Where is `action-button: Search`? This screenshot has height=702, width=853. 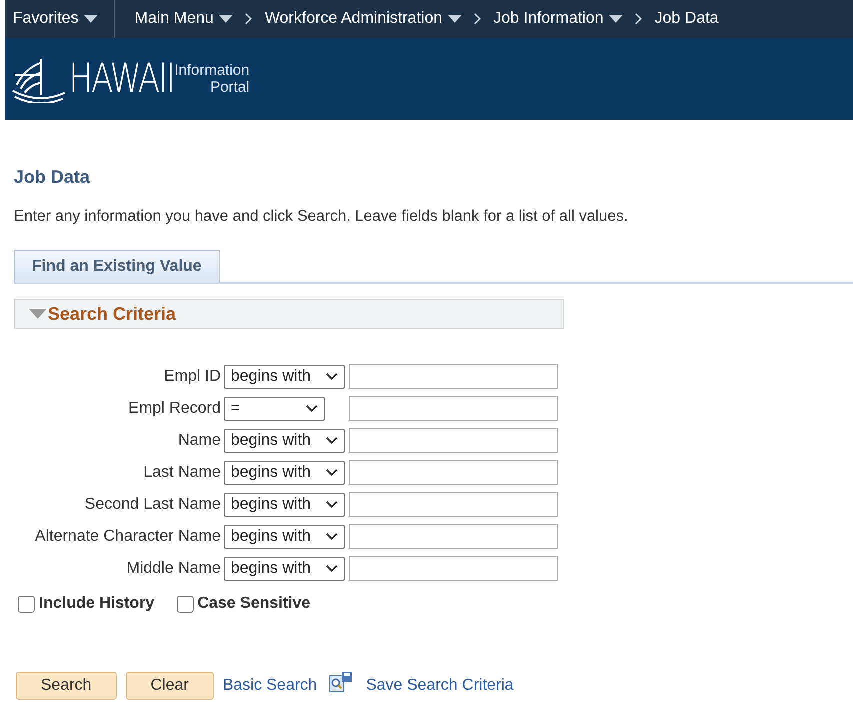 action-button: Search is located at coordinates (66, 686).